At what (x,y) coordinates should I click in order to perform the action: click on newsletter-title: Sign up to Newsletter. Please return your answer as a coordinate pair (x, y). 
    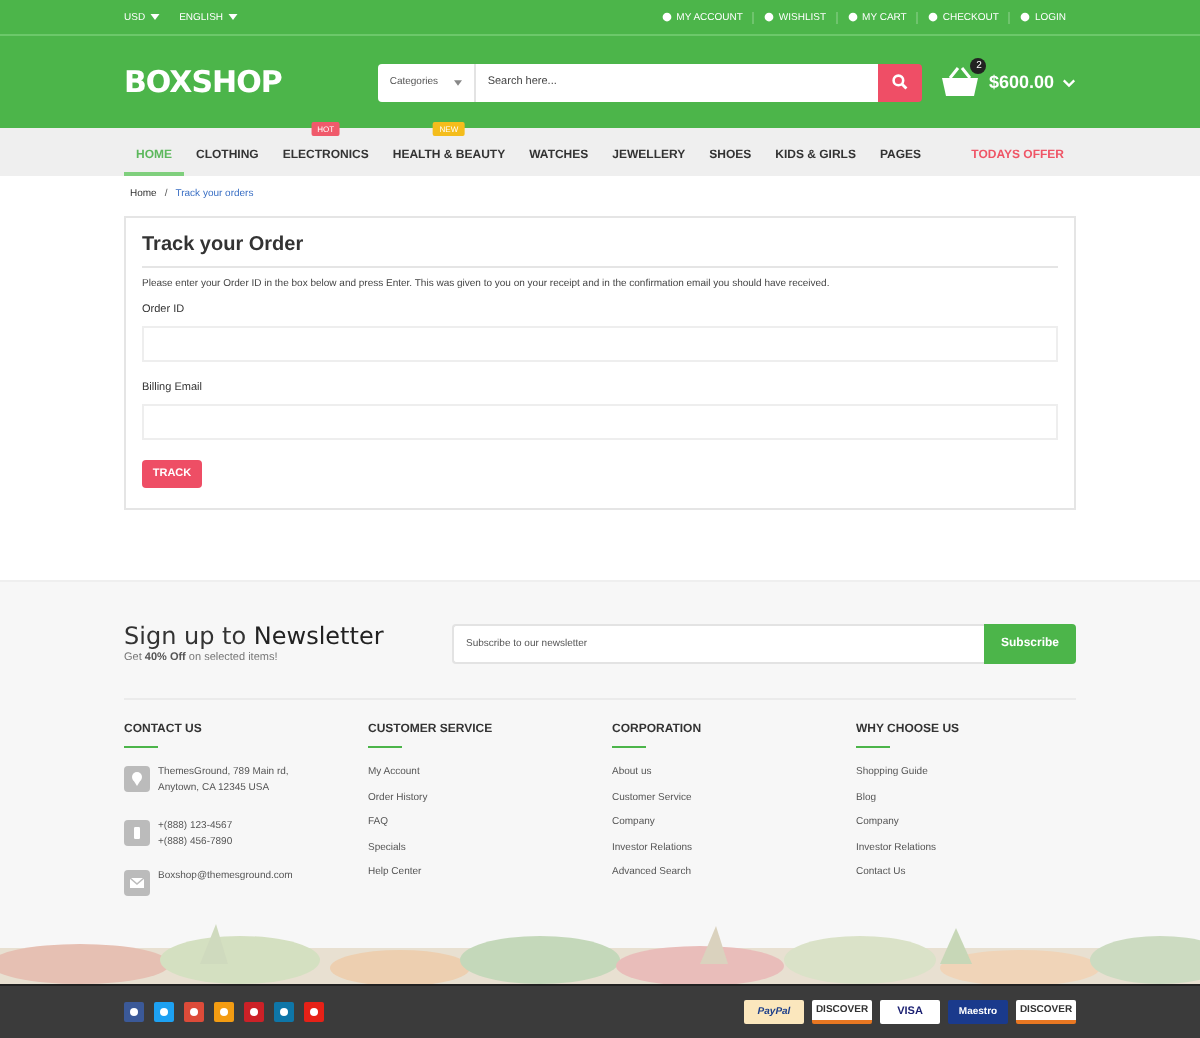
    Looking at the image, I should click on (254, 636).